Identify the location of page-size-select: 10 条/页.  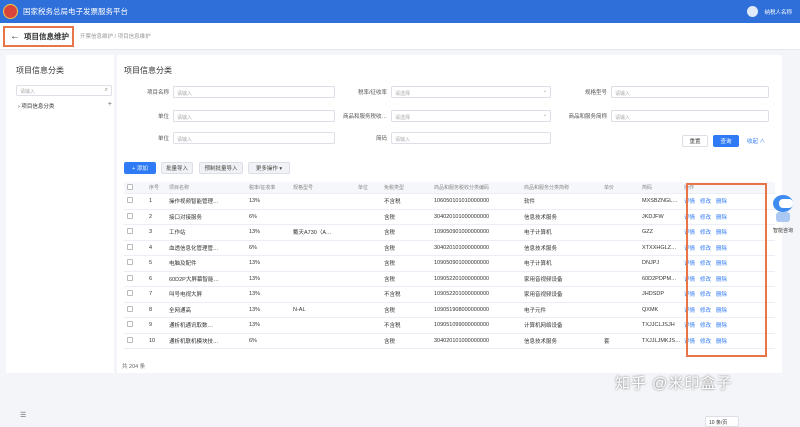
(722, 421).